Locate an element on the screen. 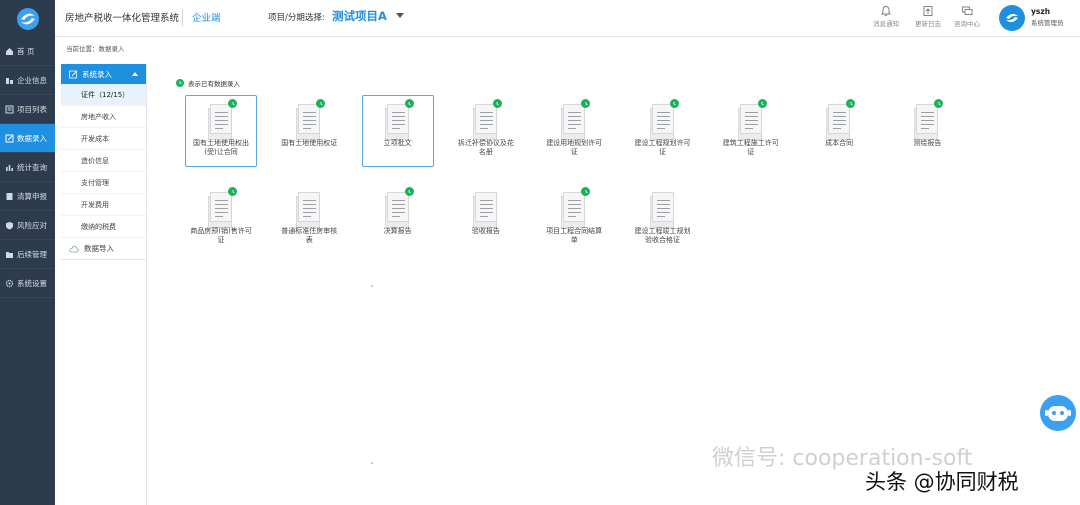  header-divider is located at coordinates (182, 17).